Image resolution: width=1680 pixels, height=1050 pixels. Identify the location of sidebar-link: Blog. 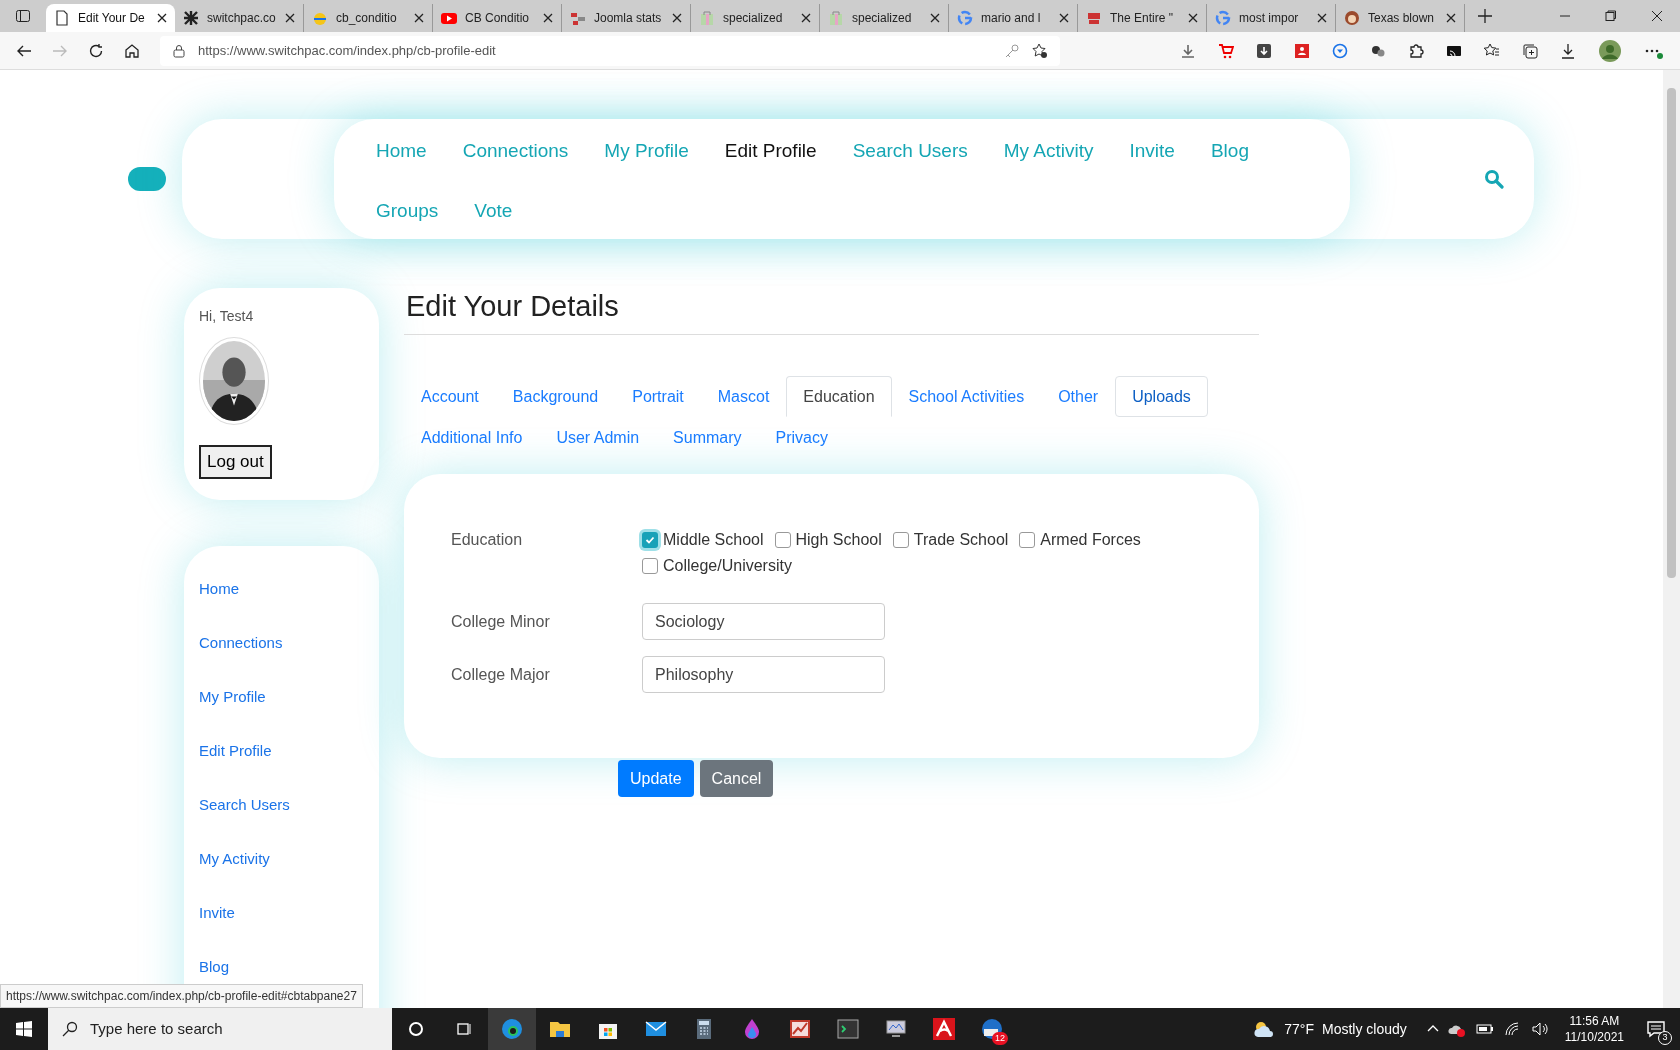
(214, 966).